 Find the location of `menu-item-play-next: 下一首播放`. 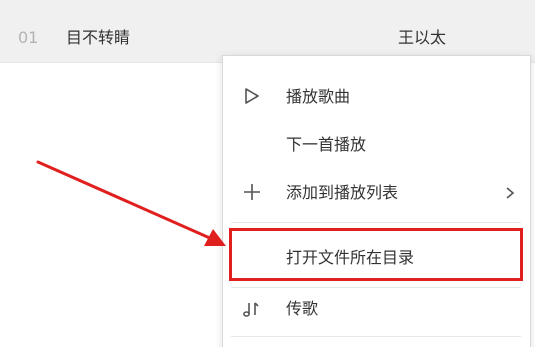

menu-item-play-next: 下一首播放 is located at coordinates (376, 145).